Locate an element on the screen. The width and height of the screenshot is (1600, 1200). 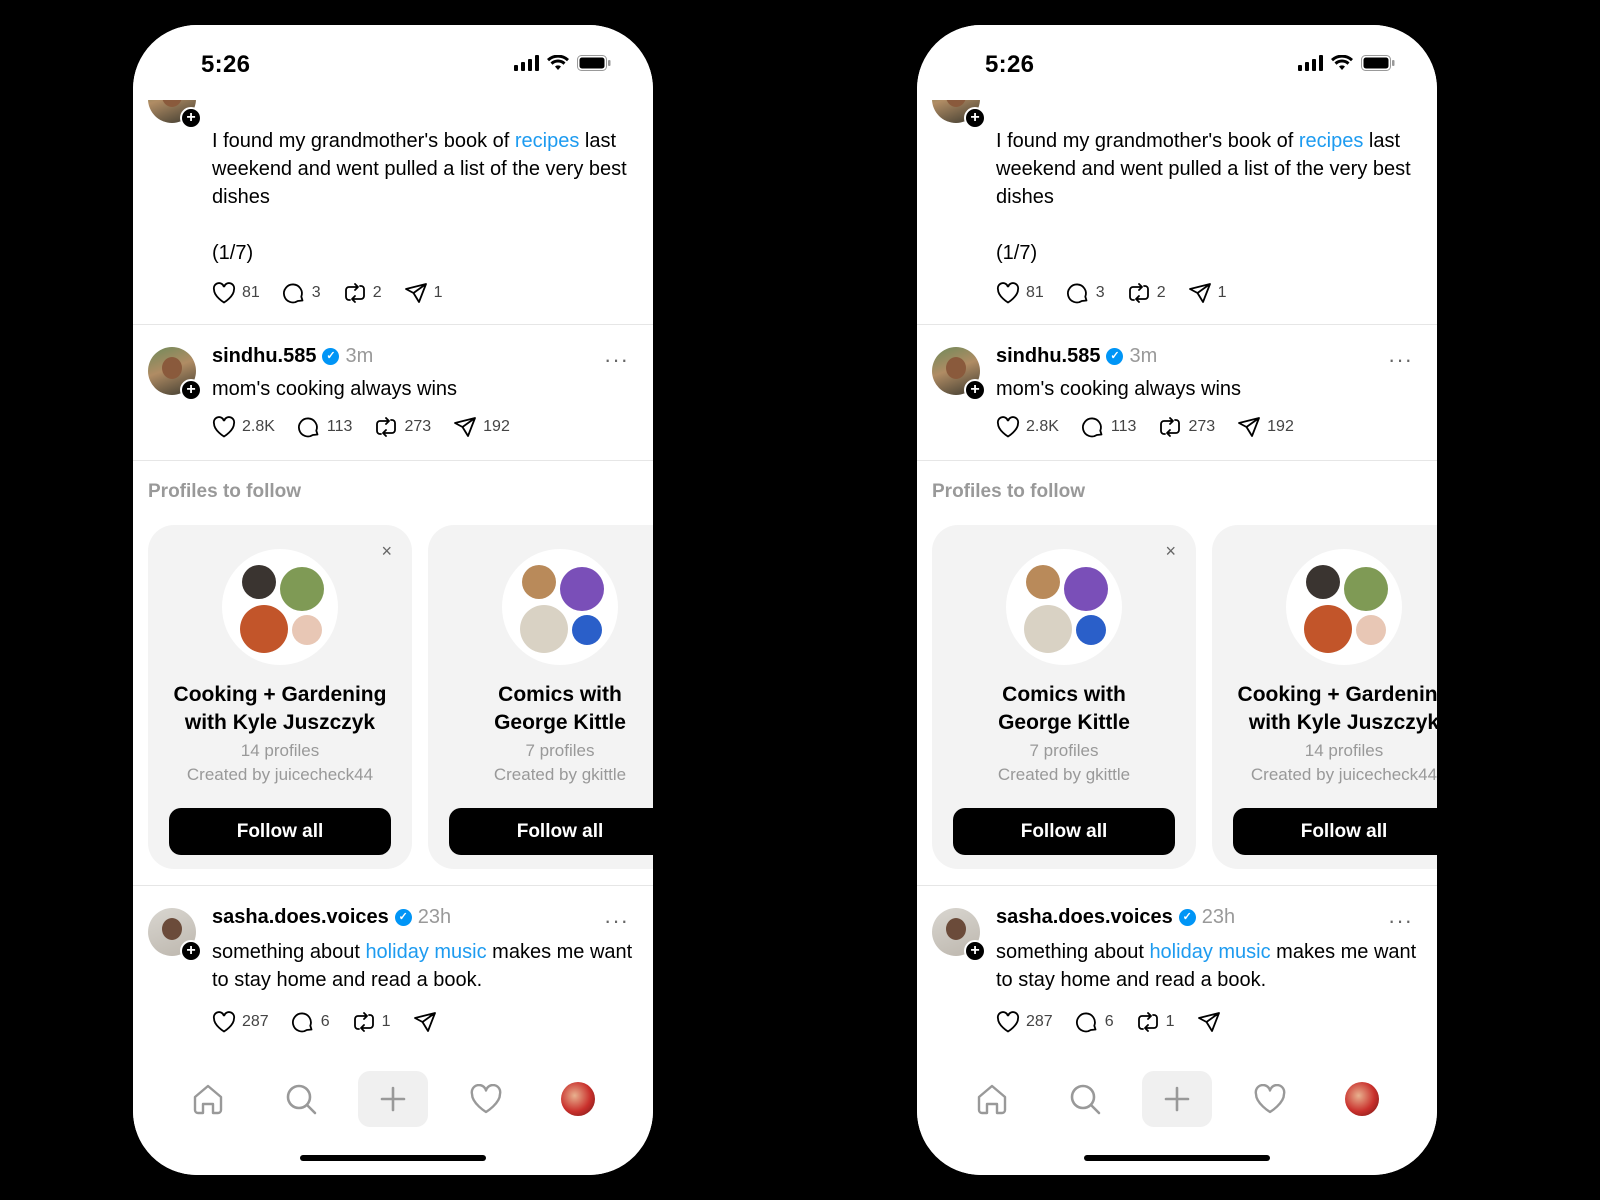
card-title: Cooking + Gardening with Kyle Juszczyk is located at coordinates (1324, 709).